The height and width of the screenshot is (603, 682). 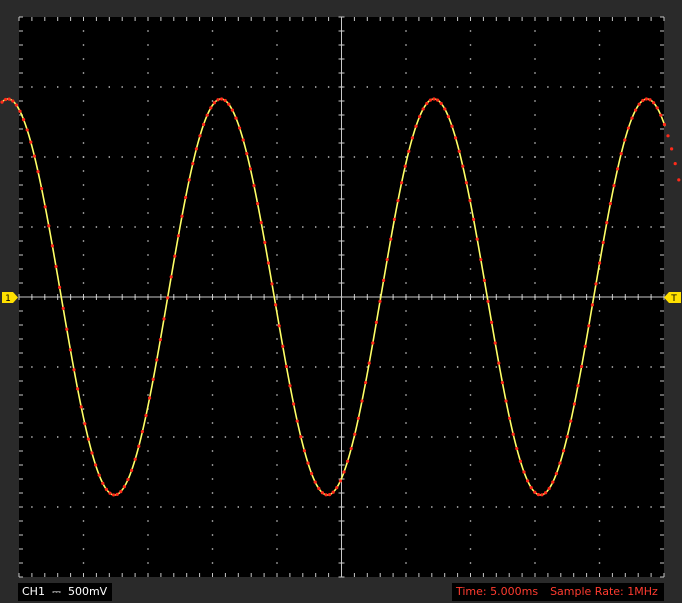 I want to click on channel-status-box: CH1 ⎓ 500mV, so click(x=65, y=592).